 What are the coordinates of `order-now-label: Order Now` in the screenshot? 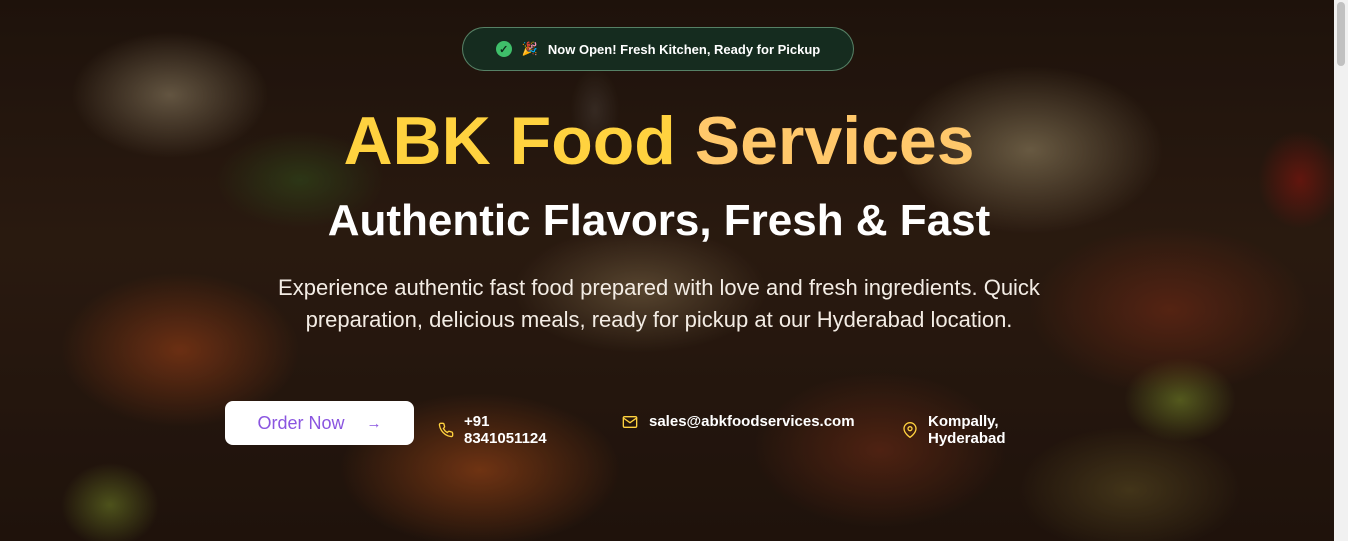 It's located at (301, 422).